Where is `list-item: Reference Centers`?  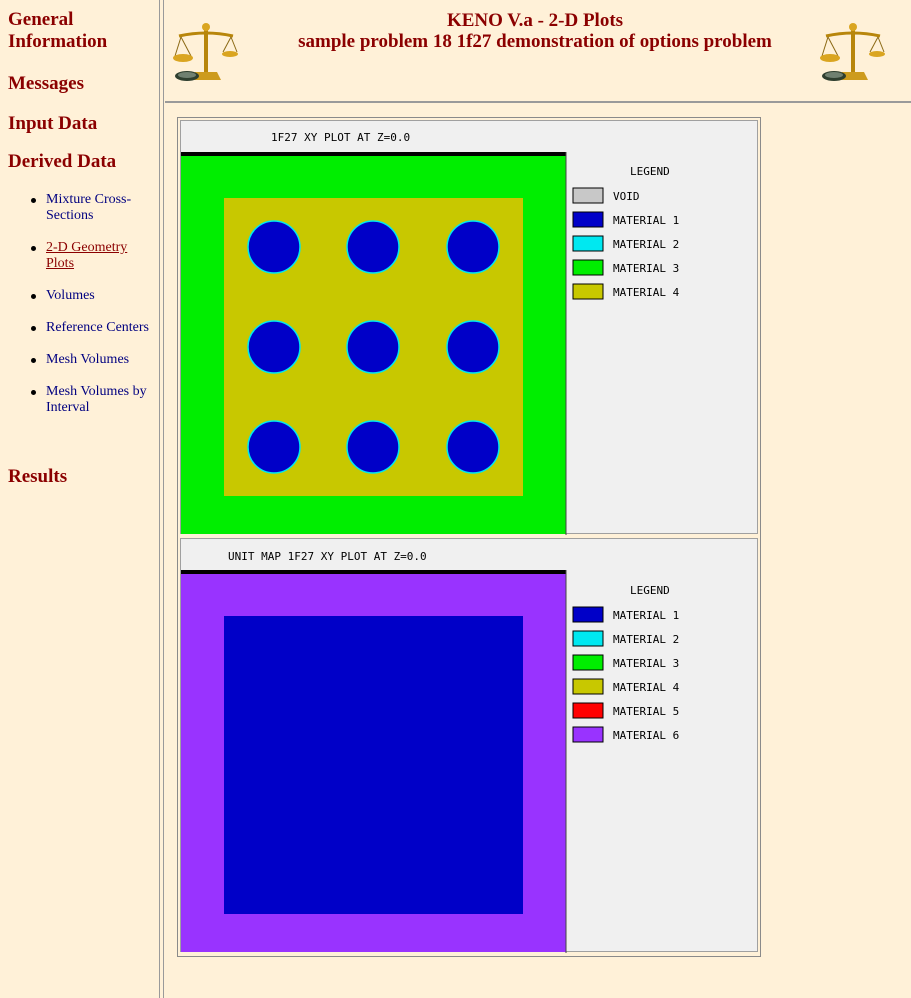
list-item: Reference Centers is located at coordinates (90, 328).